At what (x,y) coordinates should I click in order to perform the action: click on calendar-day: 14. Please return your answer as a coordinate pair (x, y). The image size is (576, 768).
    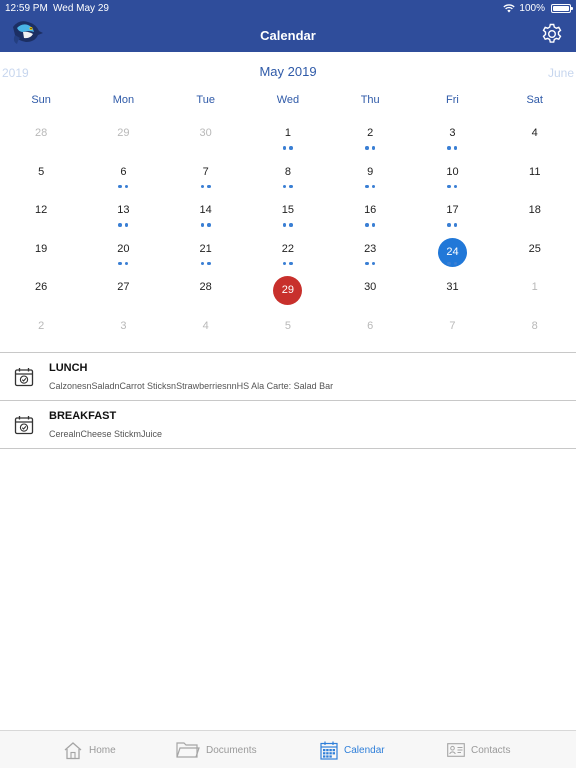
    Looking at the image, I should click on (206, 210).